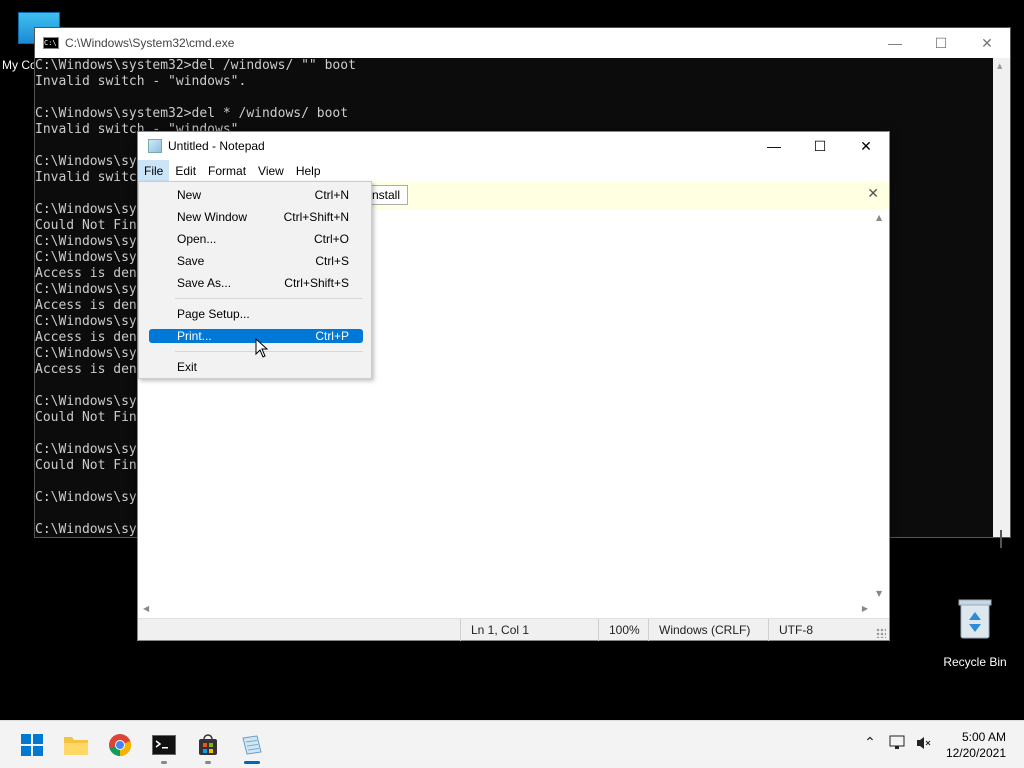 The width and height of the screenshot is (1024, 768). Describe the element at coordinates (708, 630) in the screenshot. I see `status-line-ending: Windows (CRLF)` at that location.